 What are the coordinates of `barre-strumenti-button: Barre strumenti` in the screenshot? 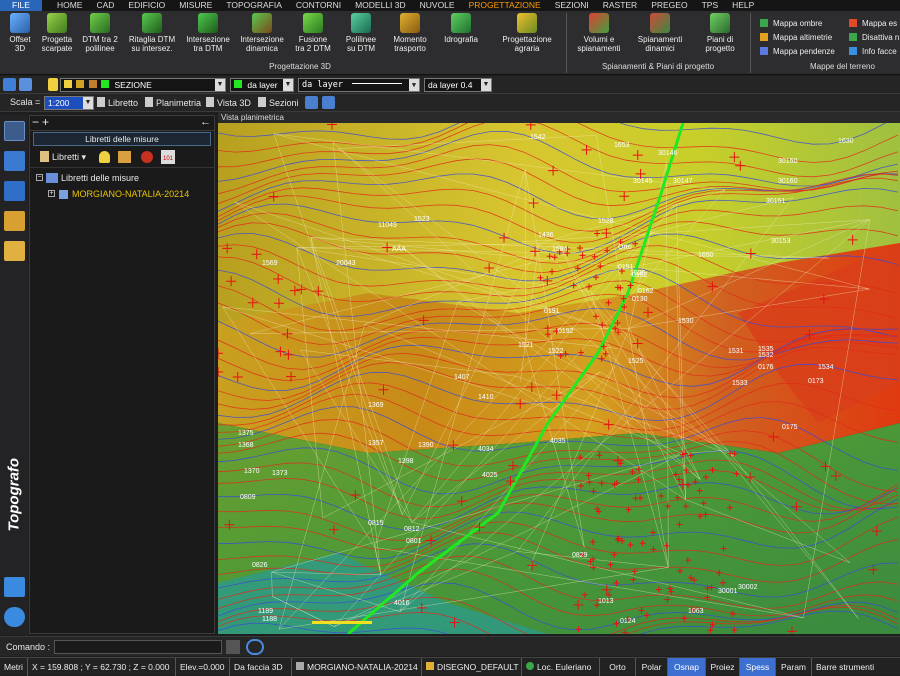 It's located at (856, 667).